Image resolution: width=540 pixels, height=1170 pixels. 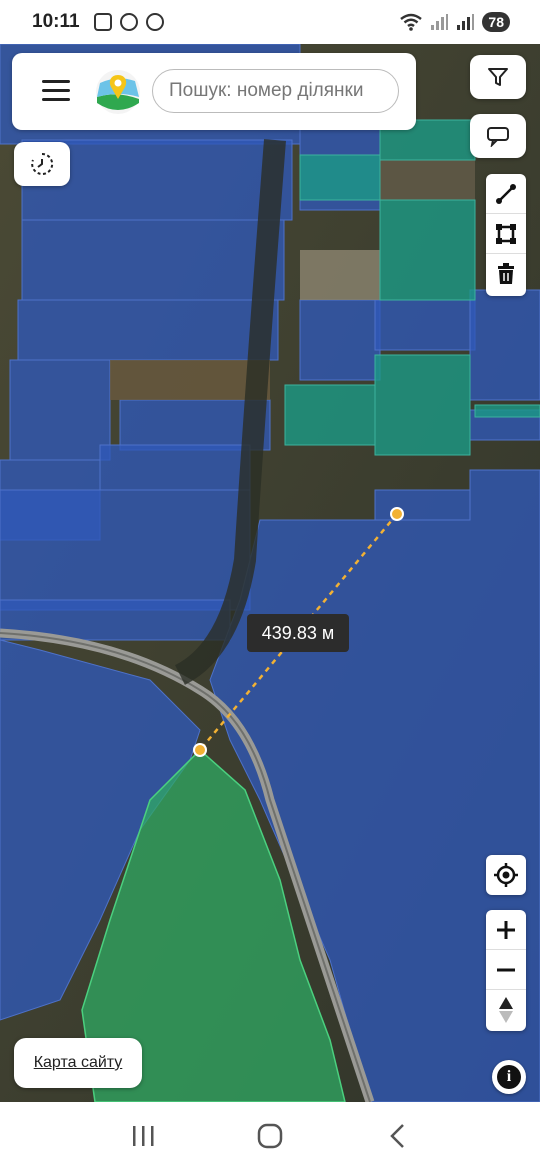 I want to click on chat-button, so click(x=498, y=136).